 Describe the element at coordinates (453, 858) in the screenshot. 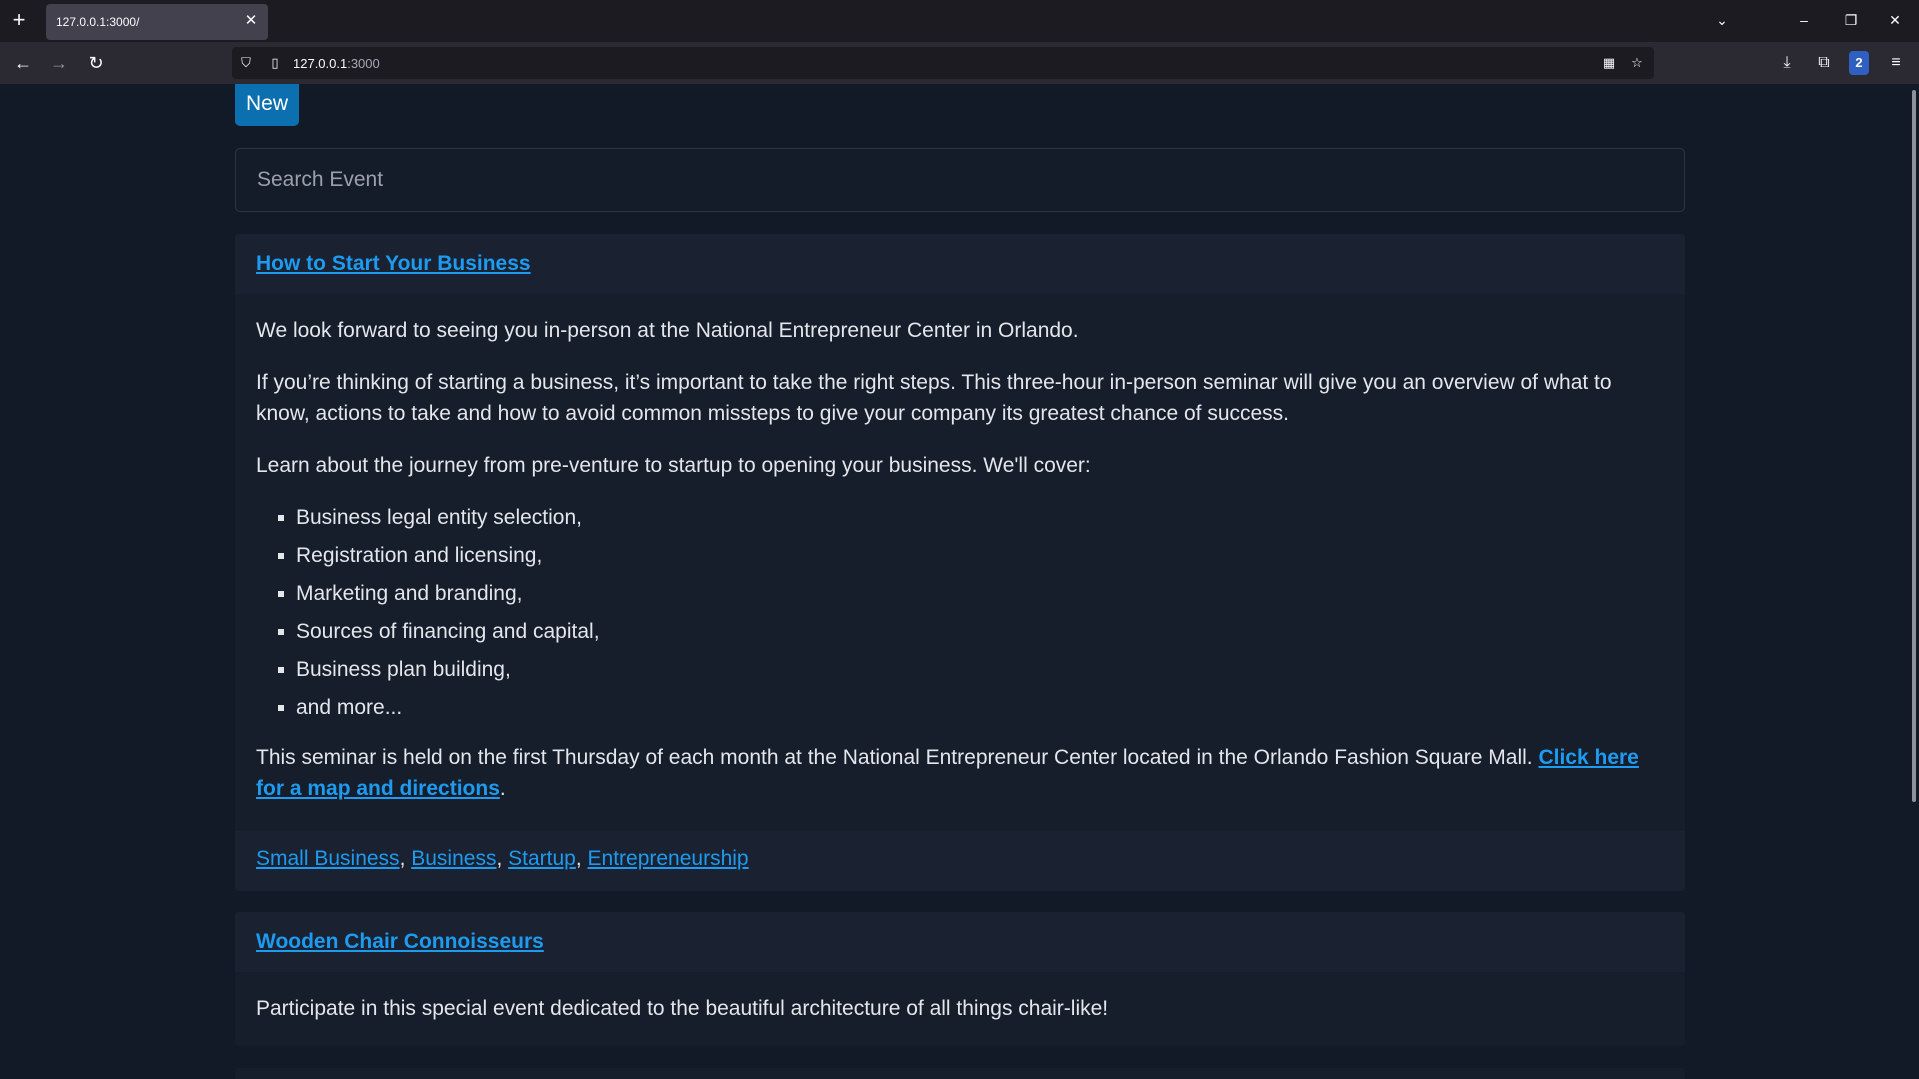

I see `tag-link-business: Business` at that location.